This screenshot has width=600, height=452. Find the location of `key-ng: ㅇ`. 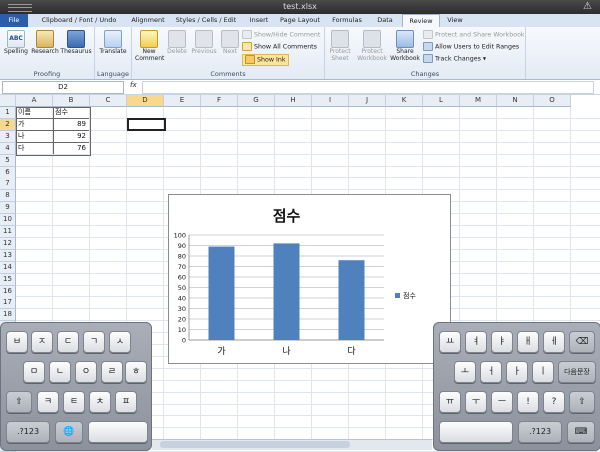

key-ng: ㅇ is located at coordinates (86, 372).